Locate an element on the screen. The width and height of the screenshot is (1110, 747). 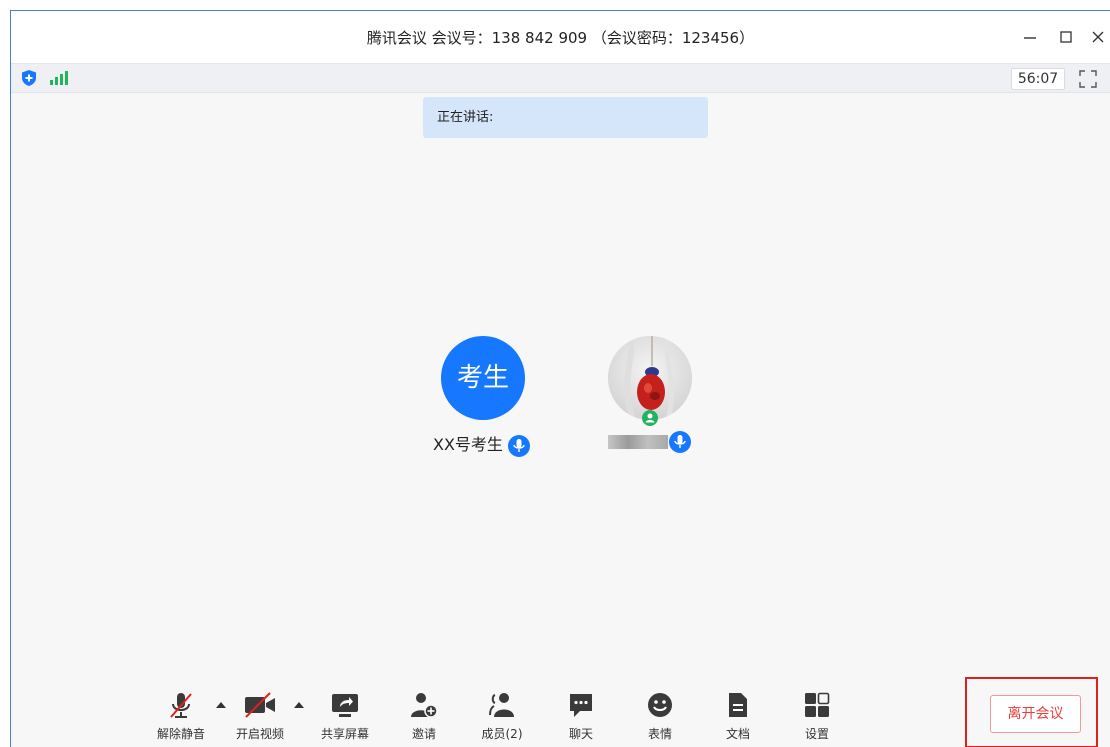
maximize-button is located at coordinates (1066, 38).